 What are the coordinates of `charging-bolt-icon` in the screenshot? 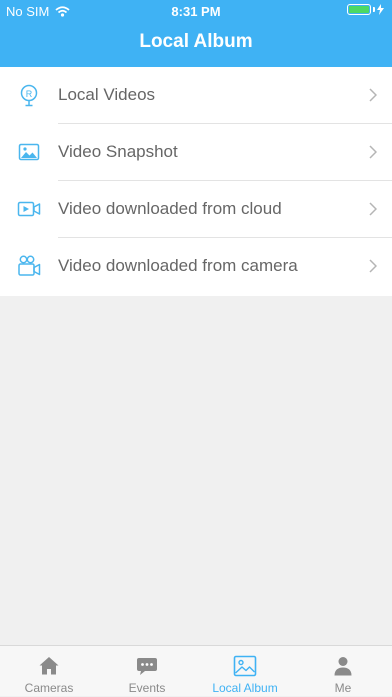 It's located at (380, 9).